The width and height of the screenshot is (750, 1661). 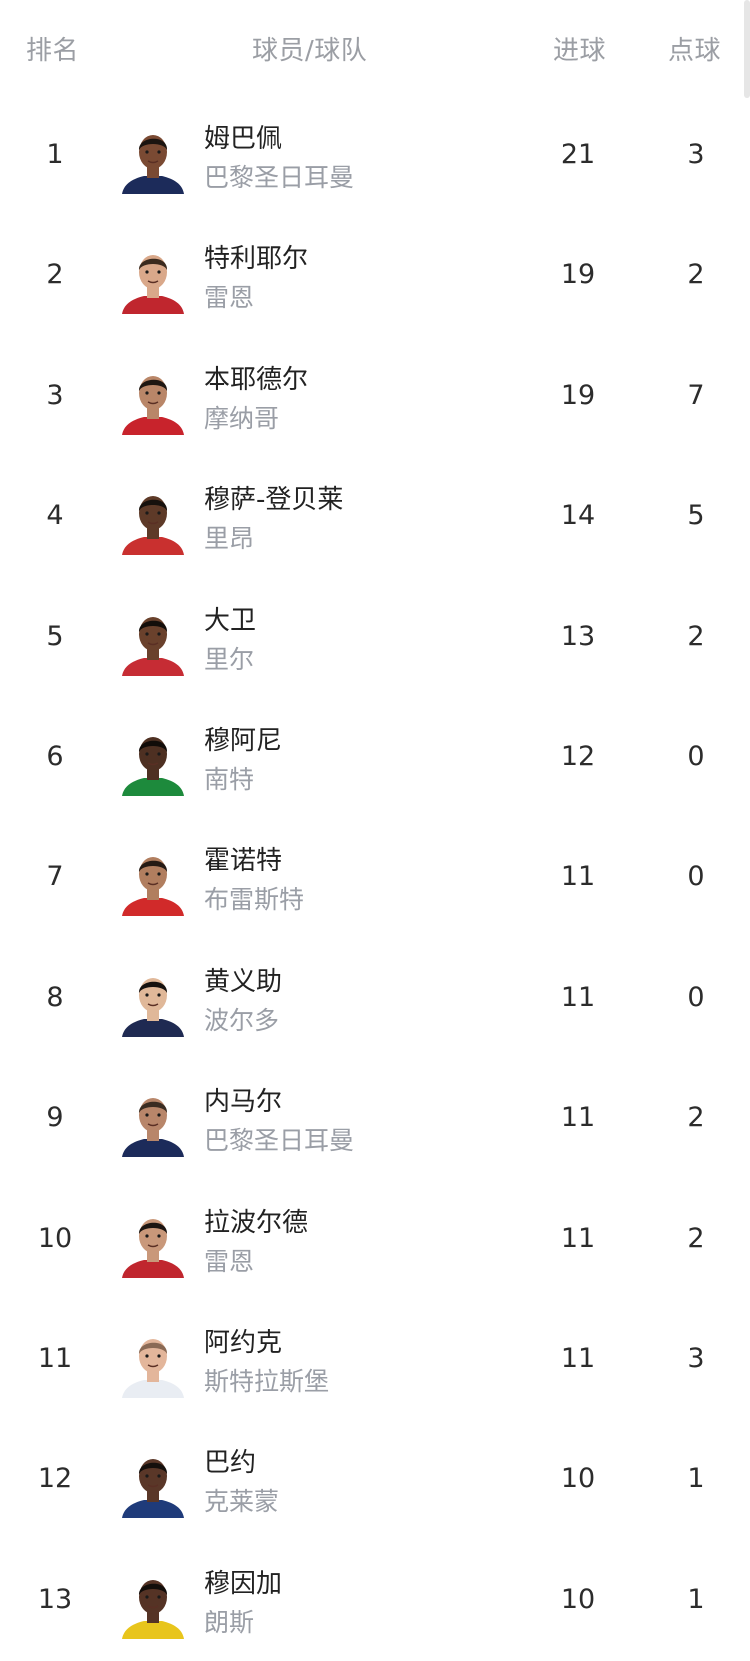 I want to click on team-name: 斯特拉斯堡, so click(x=266, y=1380).